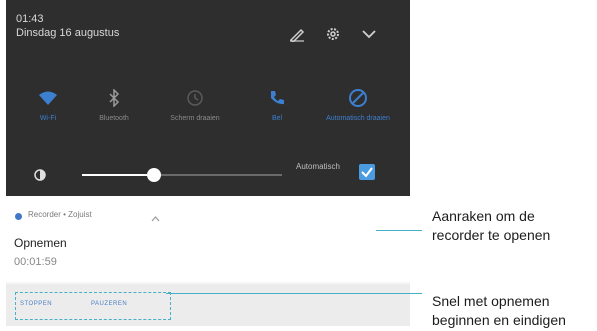 The width and height of the screenshot is (597, 331). Describe the element at coordinates (277, 98) in the screenshot. I see `call-icon` at that location.